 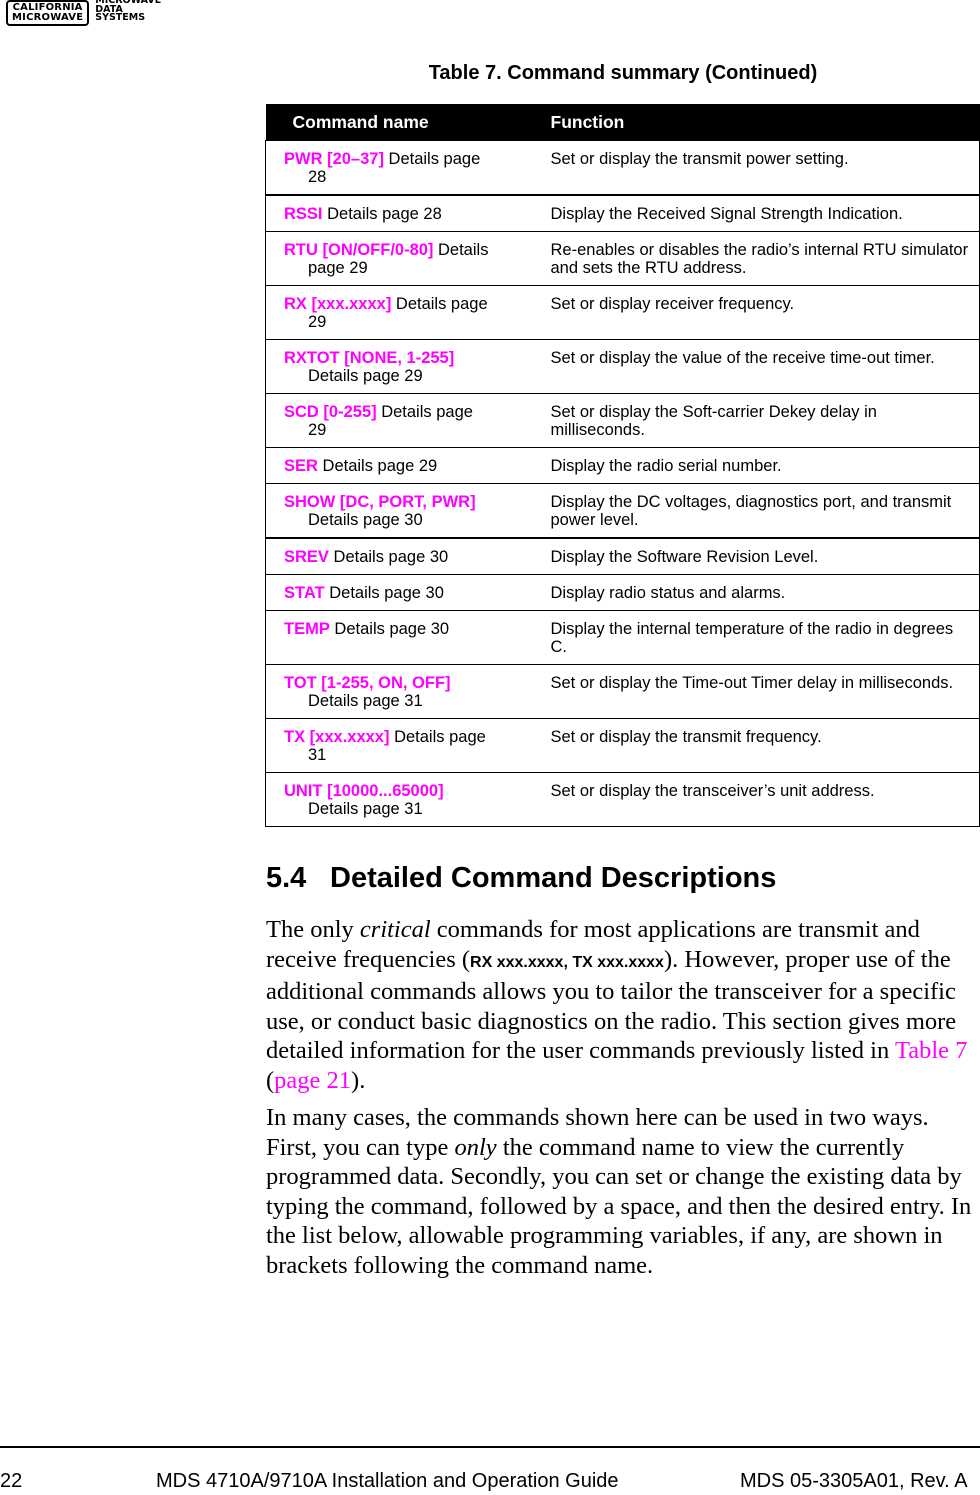 I want to click on command-cell: TX [xxx.xxxx] Details page 31, so click(x=408, y=745).